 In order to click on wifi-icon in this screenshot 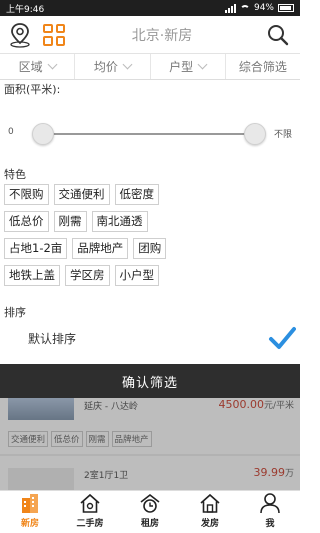, I will do `click(244, 8)`.